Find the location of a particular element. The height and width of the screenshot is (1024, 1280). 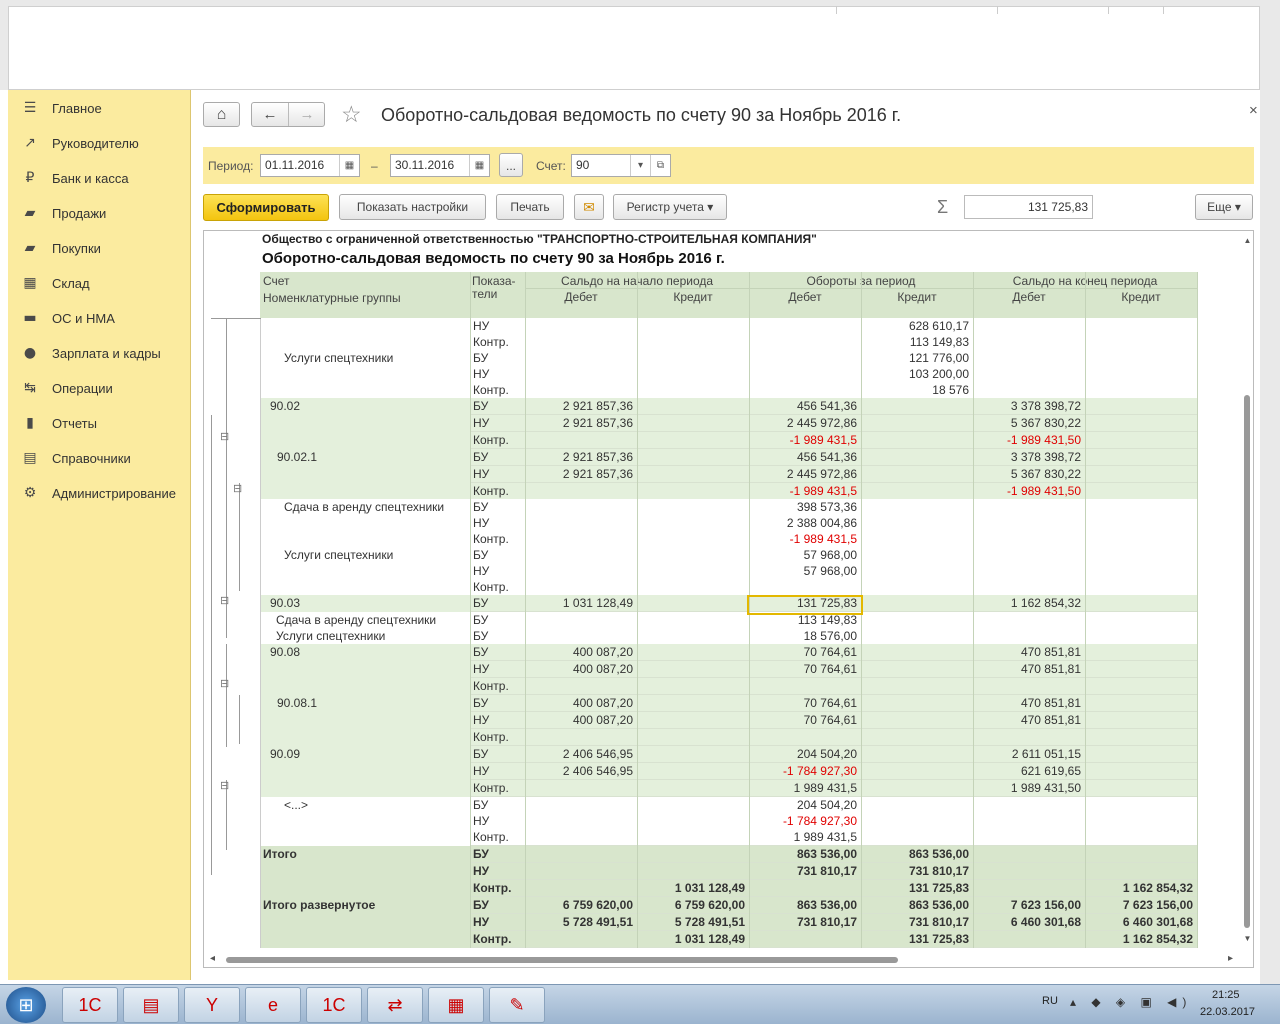

sidebar-item-label: Отчеты is located at coordinates (74, 423).